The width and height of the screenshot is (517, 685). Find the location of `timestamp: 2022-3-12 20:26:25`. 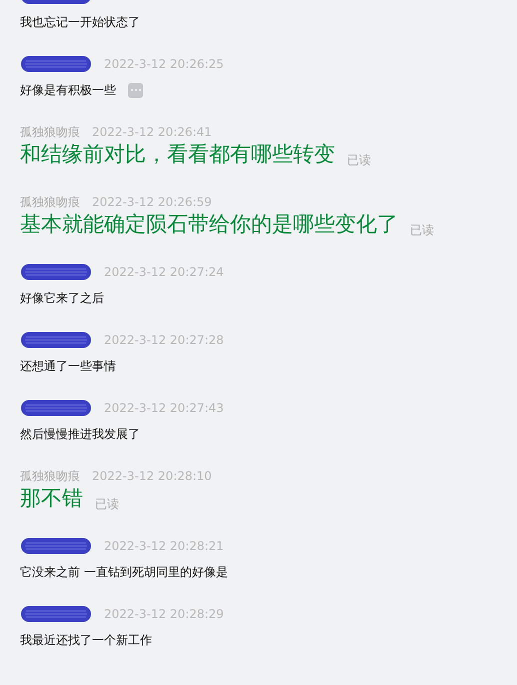

timestamp: 2022-3-12 20:26:25 is located at coordinates (164, 64).